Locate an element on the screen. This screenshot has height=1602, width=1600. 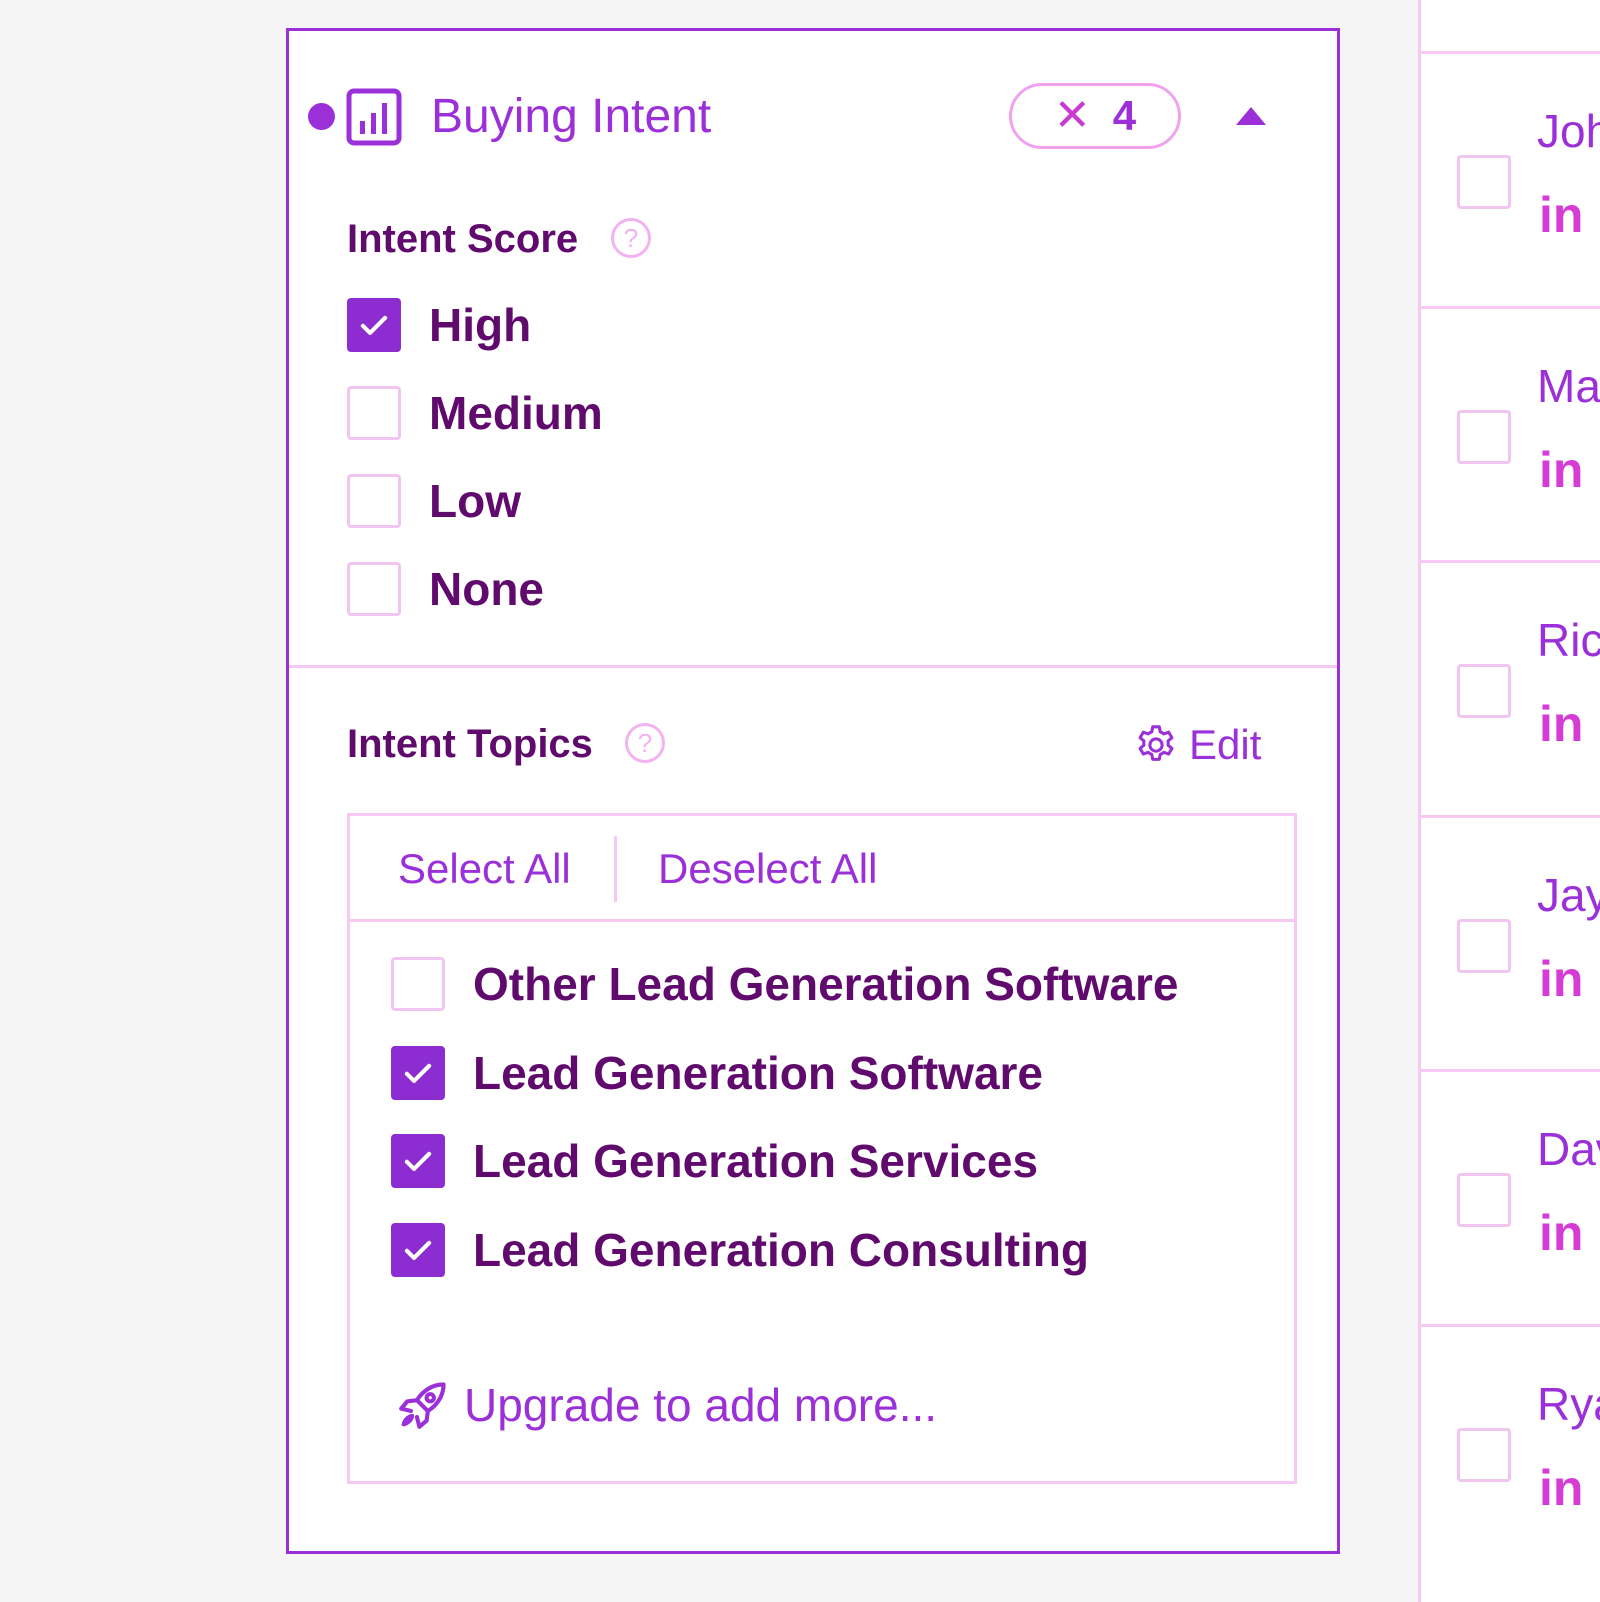
intent-score-label: Intent Score is located at coordinates (463, 239).